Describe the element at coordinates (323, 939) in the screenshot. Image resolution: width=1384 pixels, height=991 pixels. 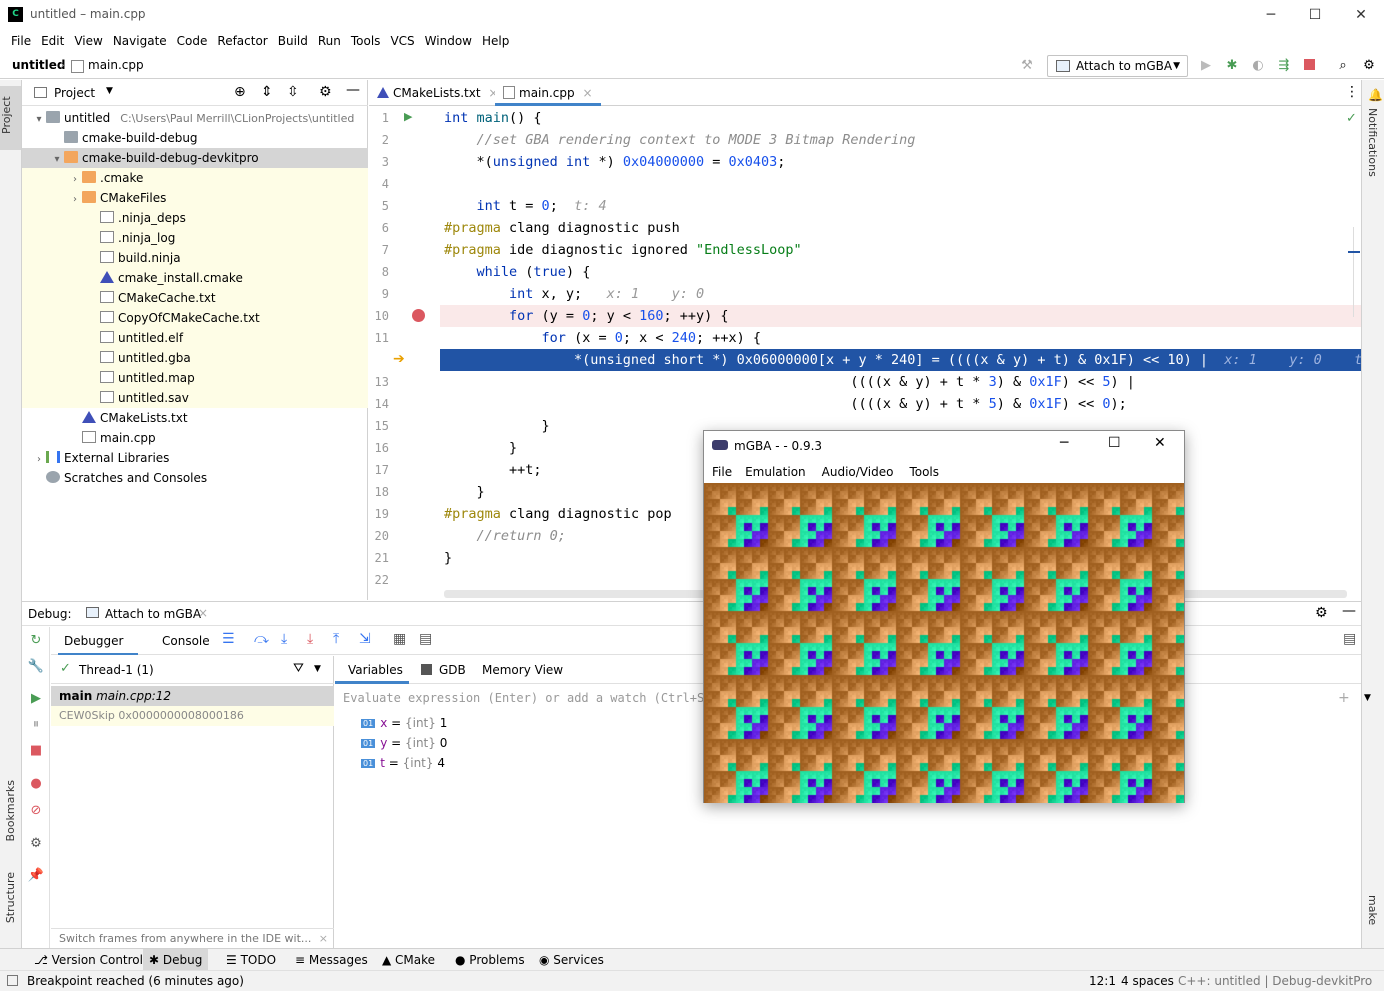
I see `close-hint-icon: ×` at that location.